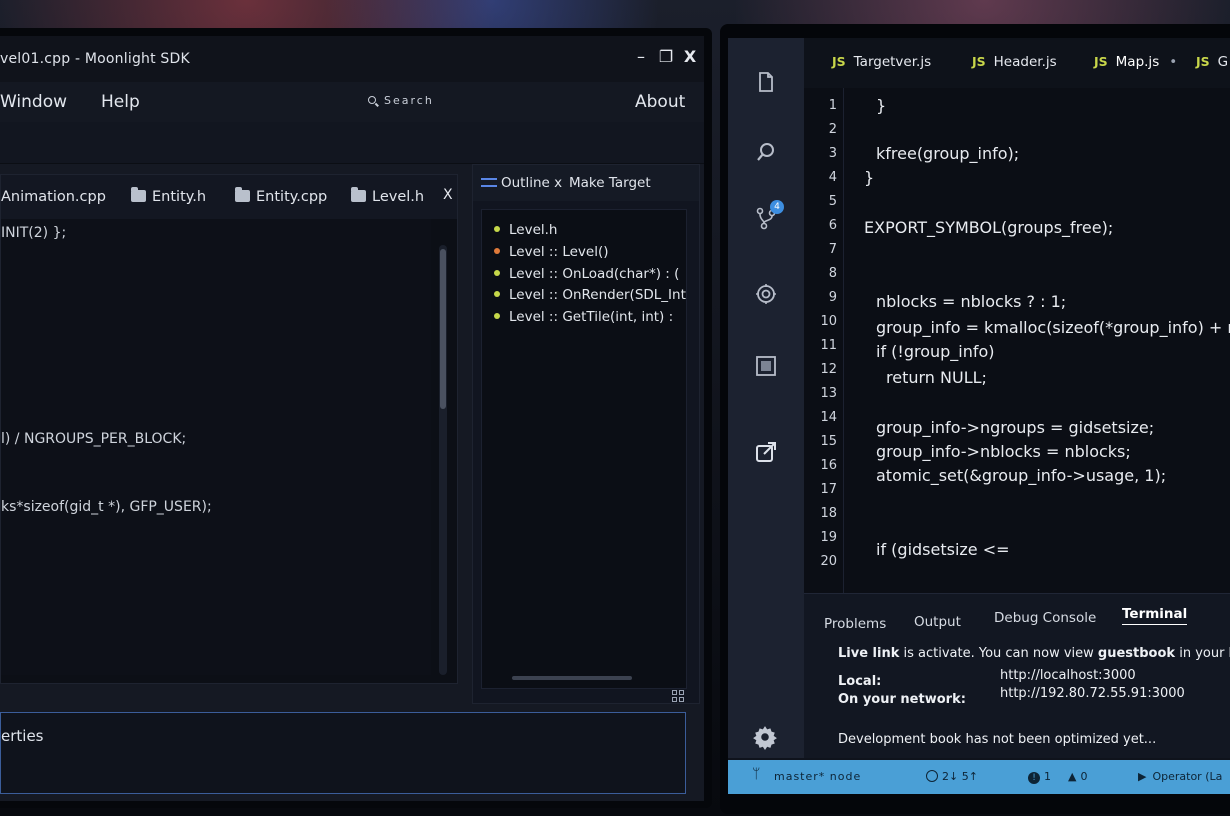 This screenshot has height=816, width=1230. I want to click on line-number: 18, so click(828, 513).